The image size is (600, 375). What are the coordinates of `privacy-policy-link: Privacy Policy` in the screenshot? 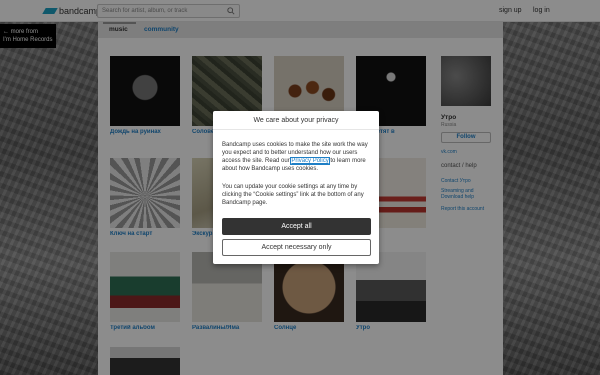 It's located at (310, 161).